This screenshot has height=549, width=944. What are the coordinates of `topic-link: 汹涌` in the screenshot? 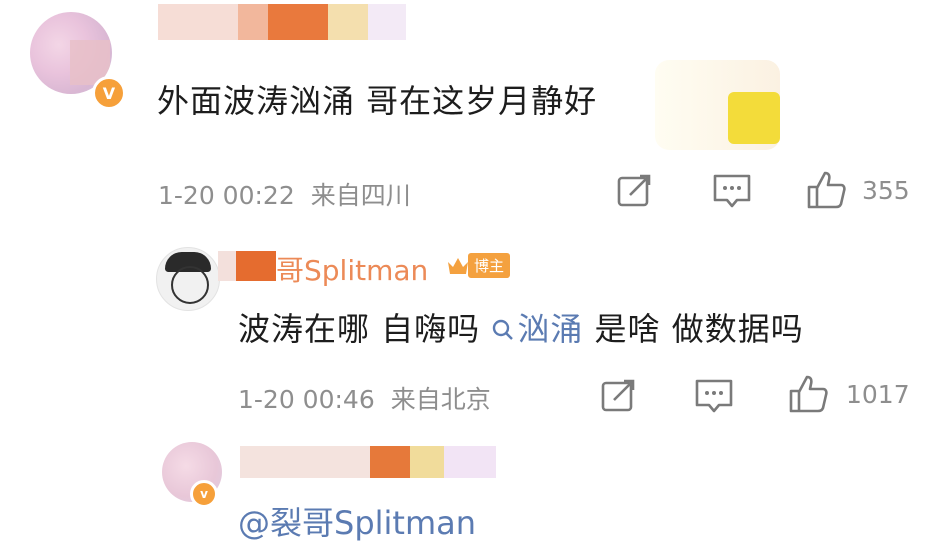 It's located at (537, 329).